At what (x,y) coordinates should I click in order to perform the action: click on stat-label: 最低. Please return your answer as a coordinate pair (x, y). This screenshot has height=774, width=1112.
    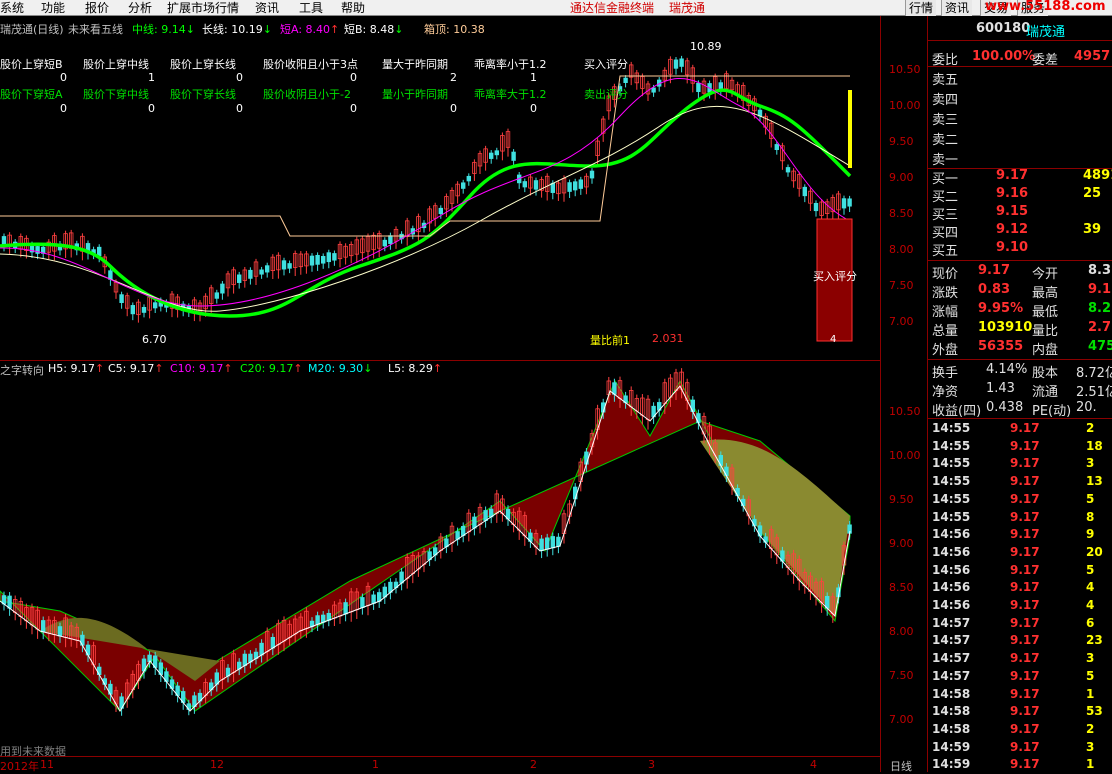
    Looking at the image, I should click on (1045, 312).